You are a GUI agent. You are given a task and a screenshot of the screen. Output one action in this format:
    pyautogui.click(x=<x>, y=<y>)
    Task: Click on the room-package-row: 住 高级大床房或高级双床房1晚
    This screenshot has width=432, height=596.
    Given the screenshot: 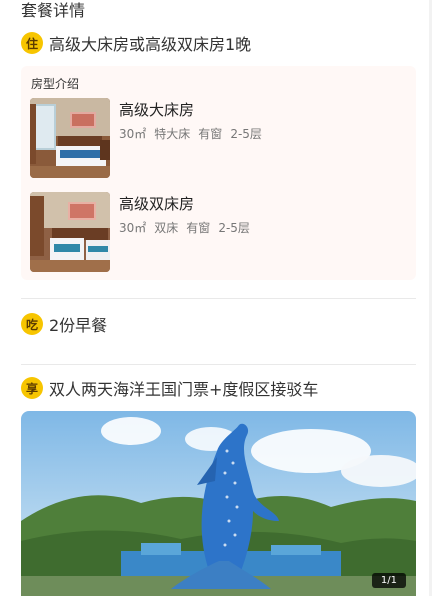 What is the action you would take?
    pyautogui.click(x=136, y=43)
    